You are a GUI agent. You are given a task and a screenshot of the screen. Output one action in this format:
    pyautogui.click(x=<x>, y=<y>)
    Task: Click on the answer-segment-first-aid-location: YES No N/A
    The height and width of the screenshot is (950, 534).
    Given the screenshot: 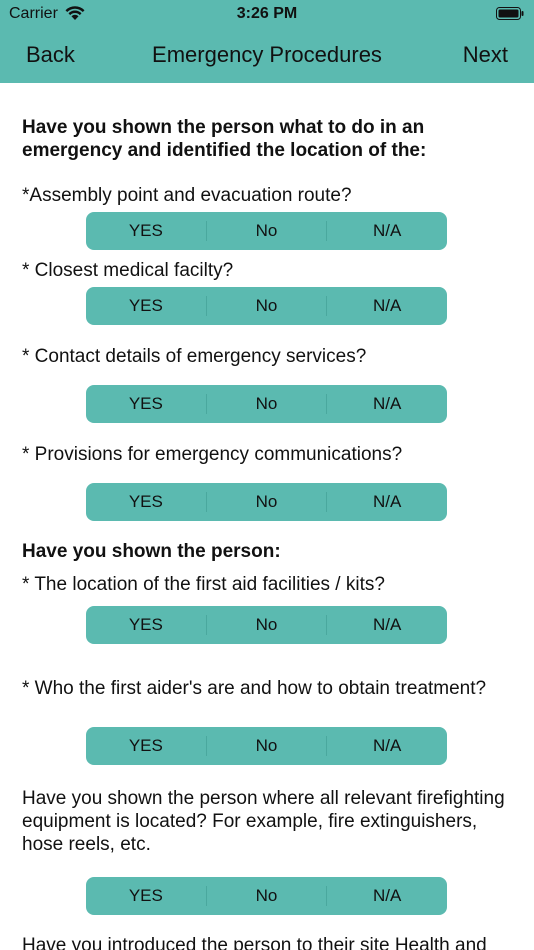 What is the action you would take?
    pyautogui.click(x=266, y=625)
    